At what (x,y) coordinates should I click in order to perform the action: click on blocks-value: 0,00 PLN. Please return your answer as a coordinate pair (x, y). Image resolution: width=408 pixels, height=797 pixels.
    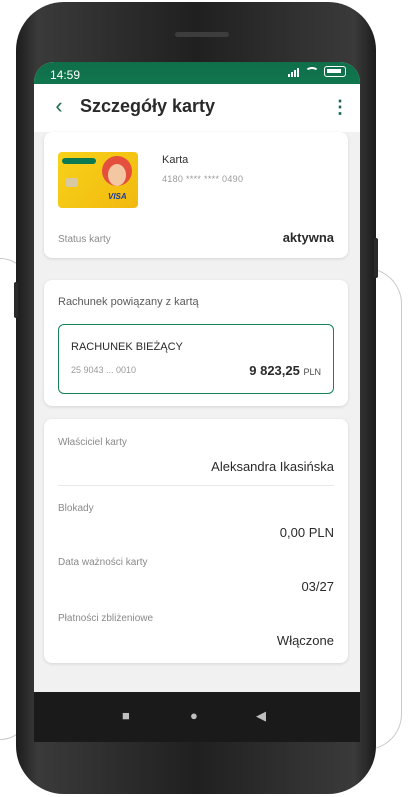
    Looking at the image, I should click on (306, 532).